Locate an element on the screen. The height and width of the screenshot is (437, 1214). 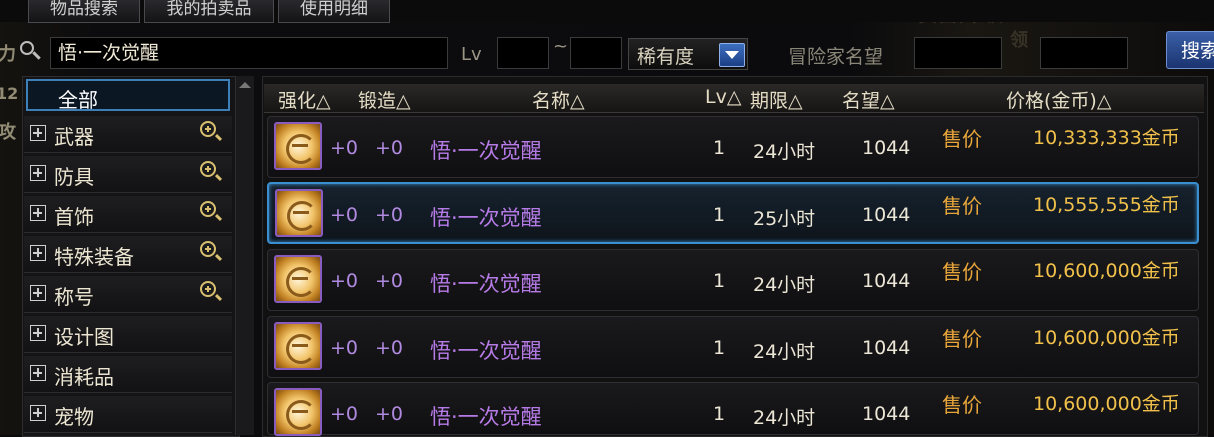
rarity-select-label: 稀有度 is located at coordinates (666, 57).